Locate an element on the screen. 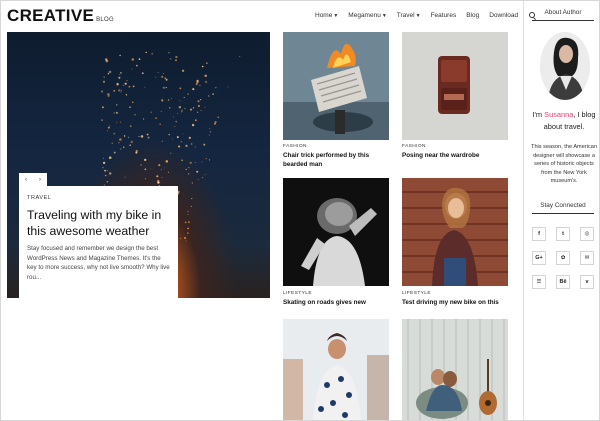  vimeo-icon: v is located at coordinates (587, 282).